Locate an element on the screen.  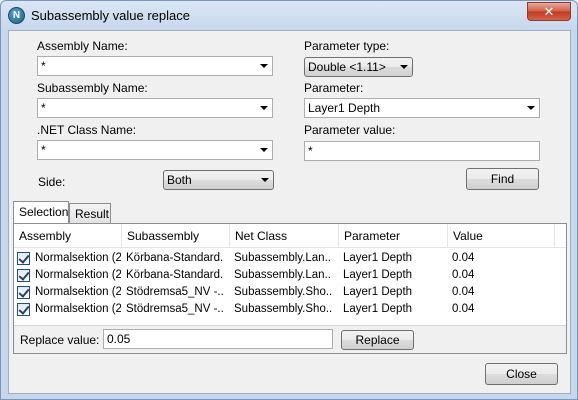
column-header-parameter: Parameter is located at coordinates (393, 236).